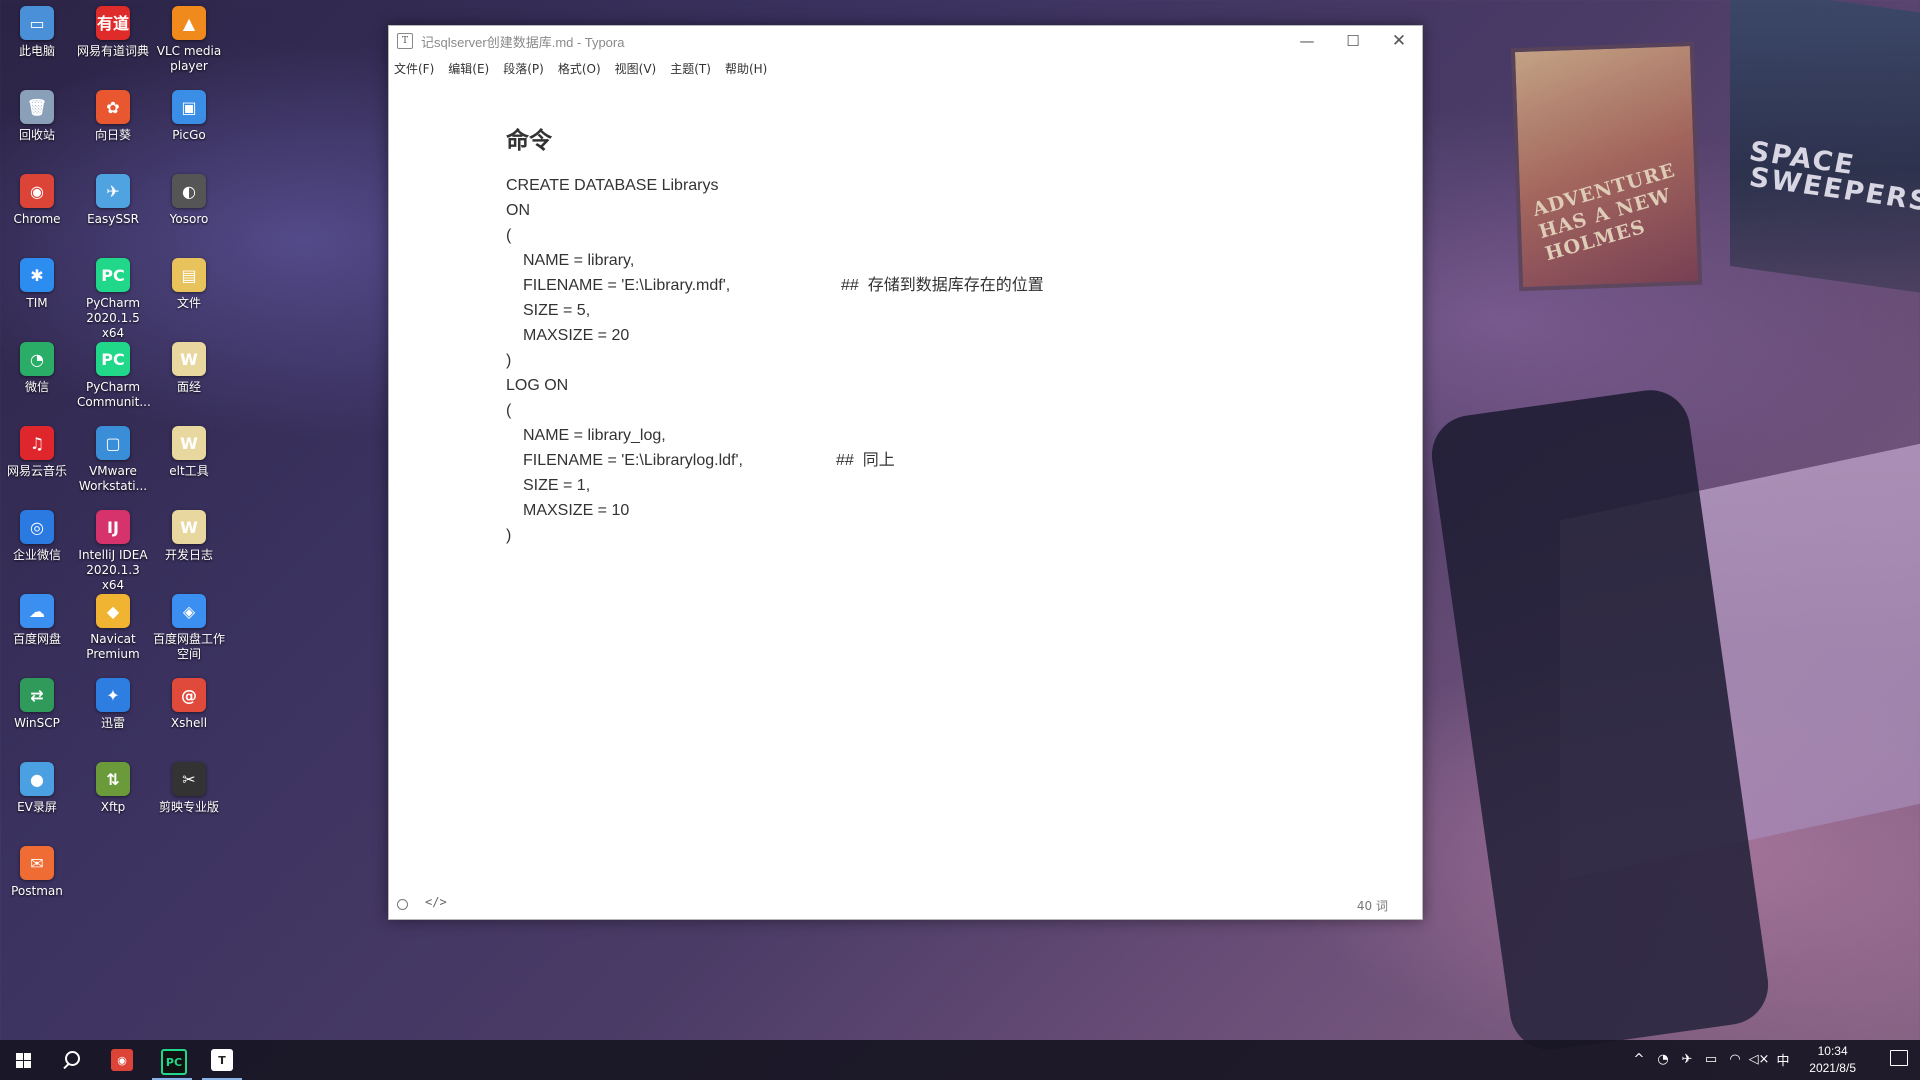 Image resolution: width=1920 pixels, height=1080 pixels. Describe the element at coordinates (113, 704) in the screenshot. I see `desktop-shortcut: ✦ 迅雷` at that location.